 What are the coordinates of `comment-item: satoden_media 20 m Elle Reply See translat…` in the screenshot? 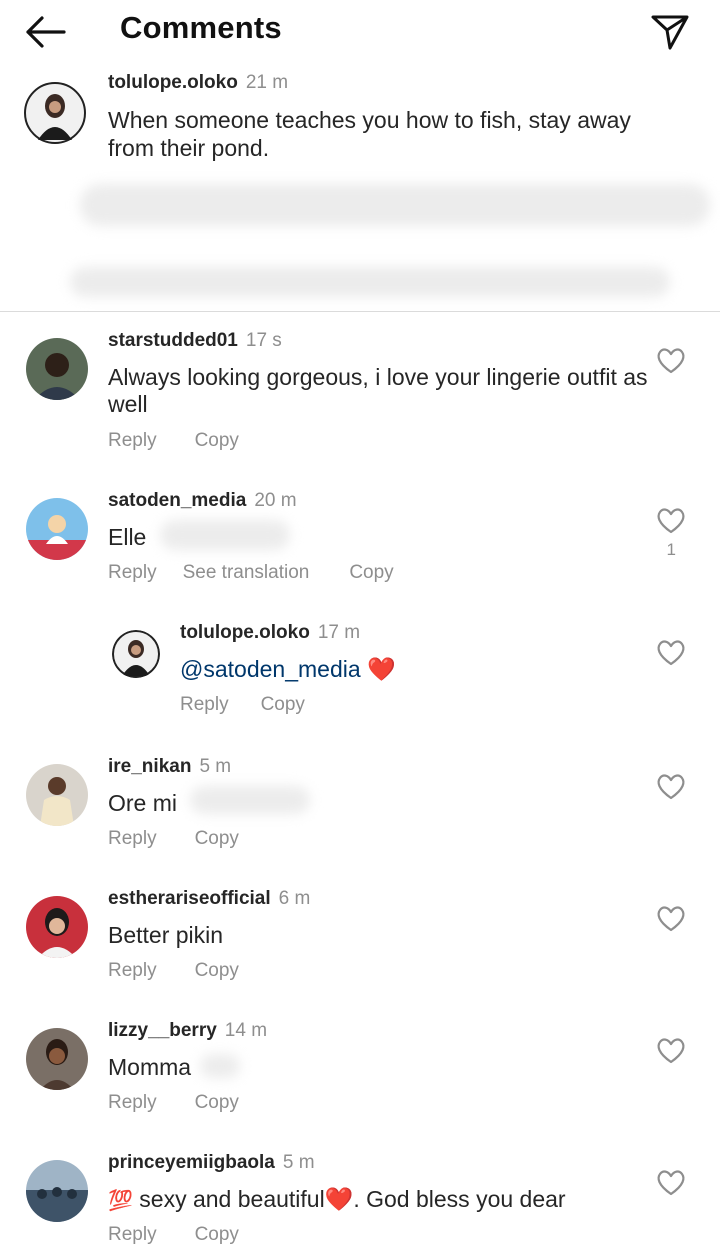 It's located at (360, 540).